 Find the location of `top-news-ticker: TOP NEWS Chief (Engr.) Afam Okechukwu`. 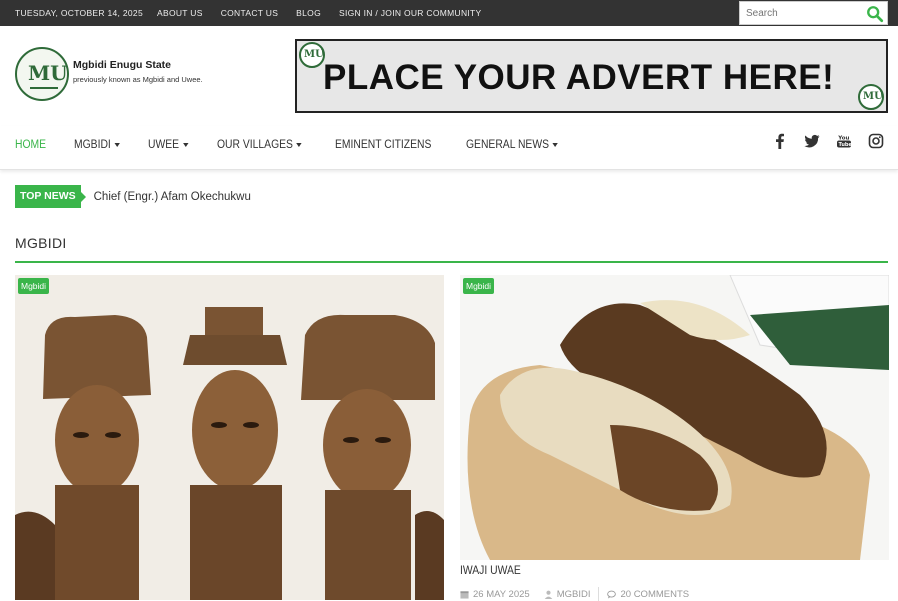

top-news-ticker: TOP NEWS Chief (Engr.) Afam Okechukwu is located at coordinates (133, 196).